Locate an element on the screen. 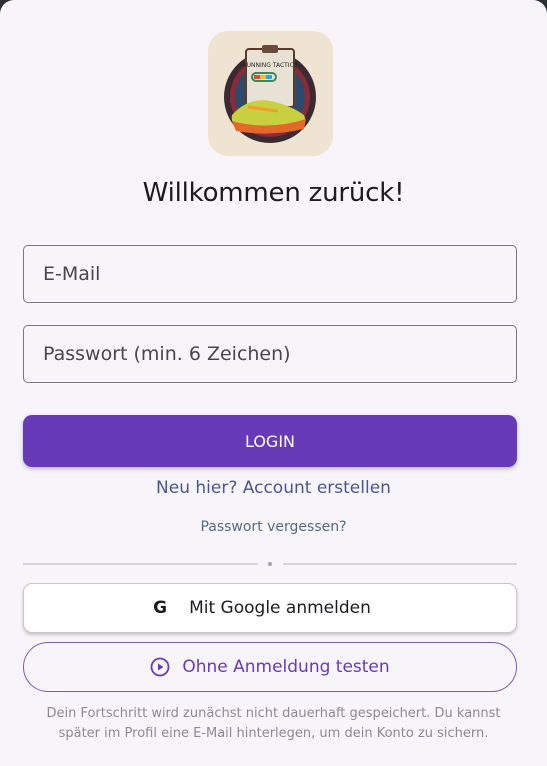  password-input is located at coordinates (270, 354).